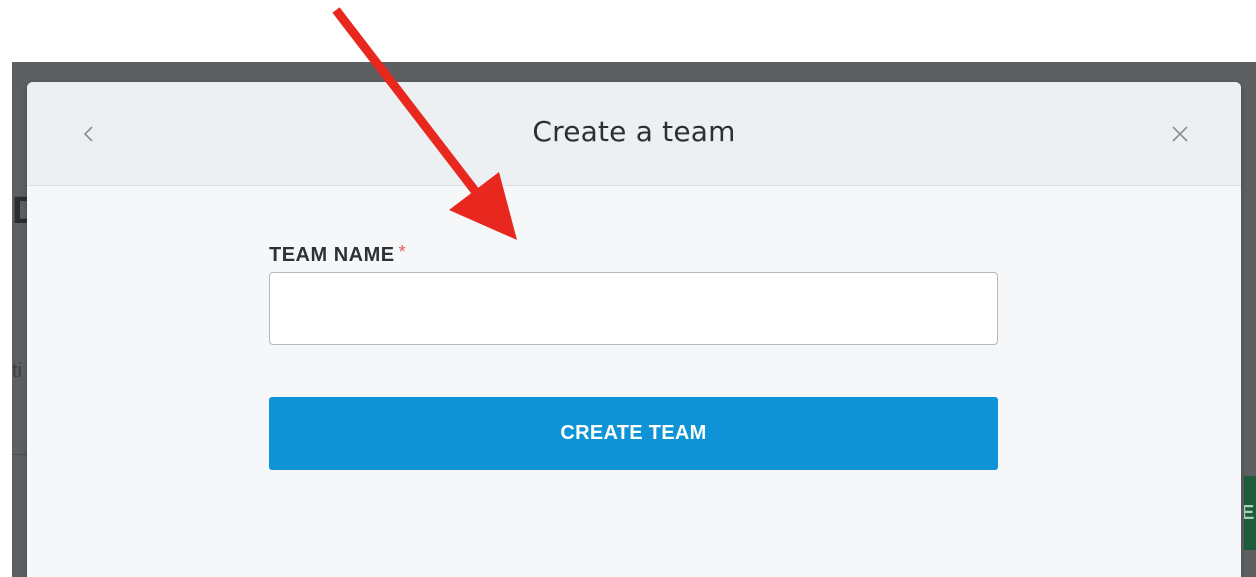 The height and width of the screenshot is (577, 1256). What do you see at coordinates (402, 252) in the screenshot?
I see `required-marker: *` at bounding box center [402, 252].